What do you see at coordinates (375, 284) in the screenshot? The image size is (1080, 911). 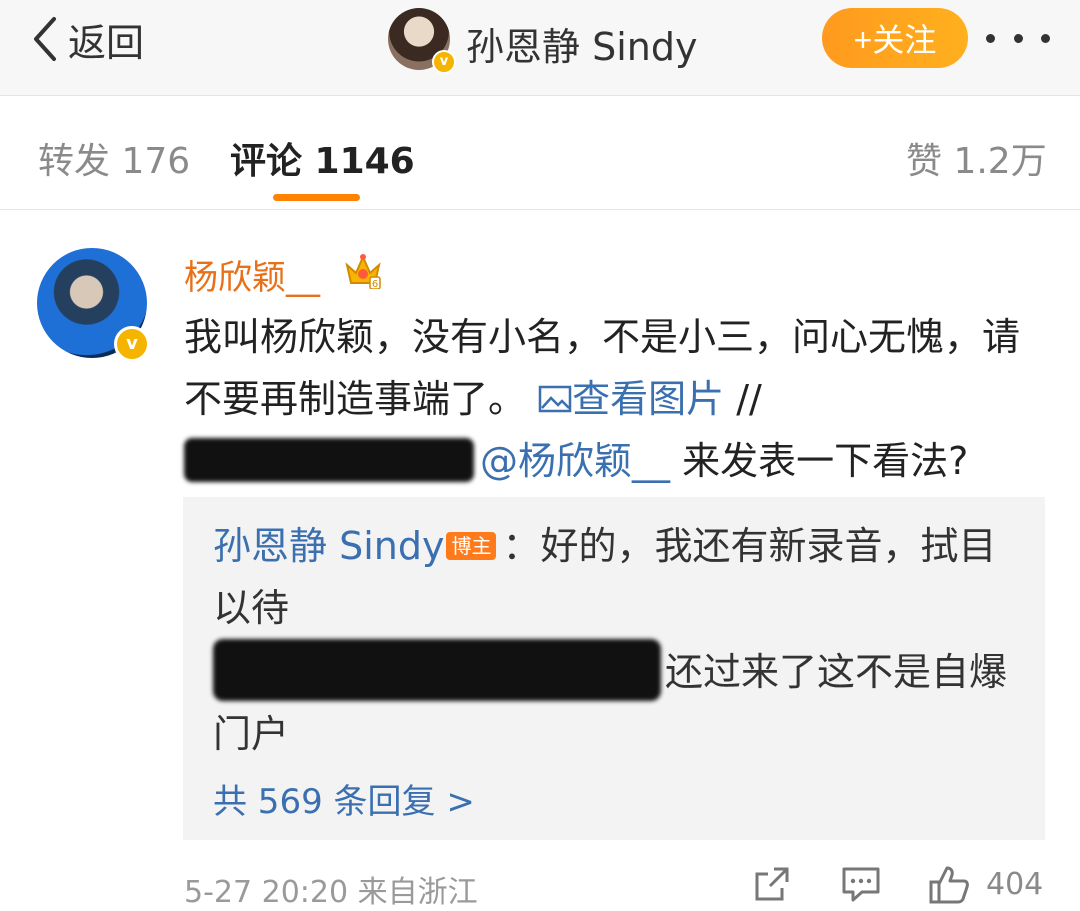 I see `svg-text: 6` at bounding box center [375, 284].